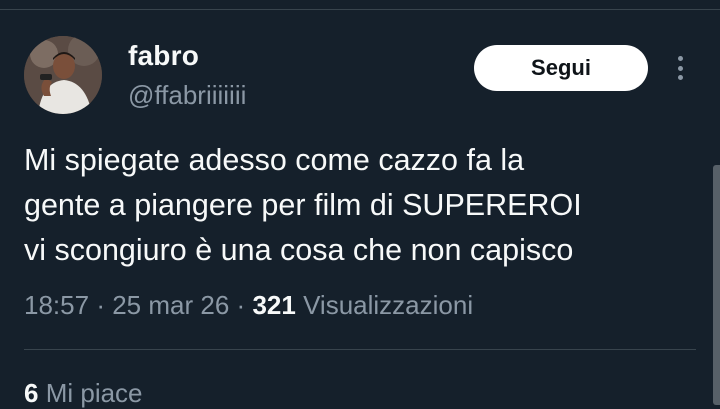 The height and width of the screenshot is (409, 720). I want to click on more-vertical-icon, so click(680, 68).